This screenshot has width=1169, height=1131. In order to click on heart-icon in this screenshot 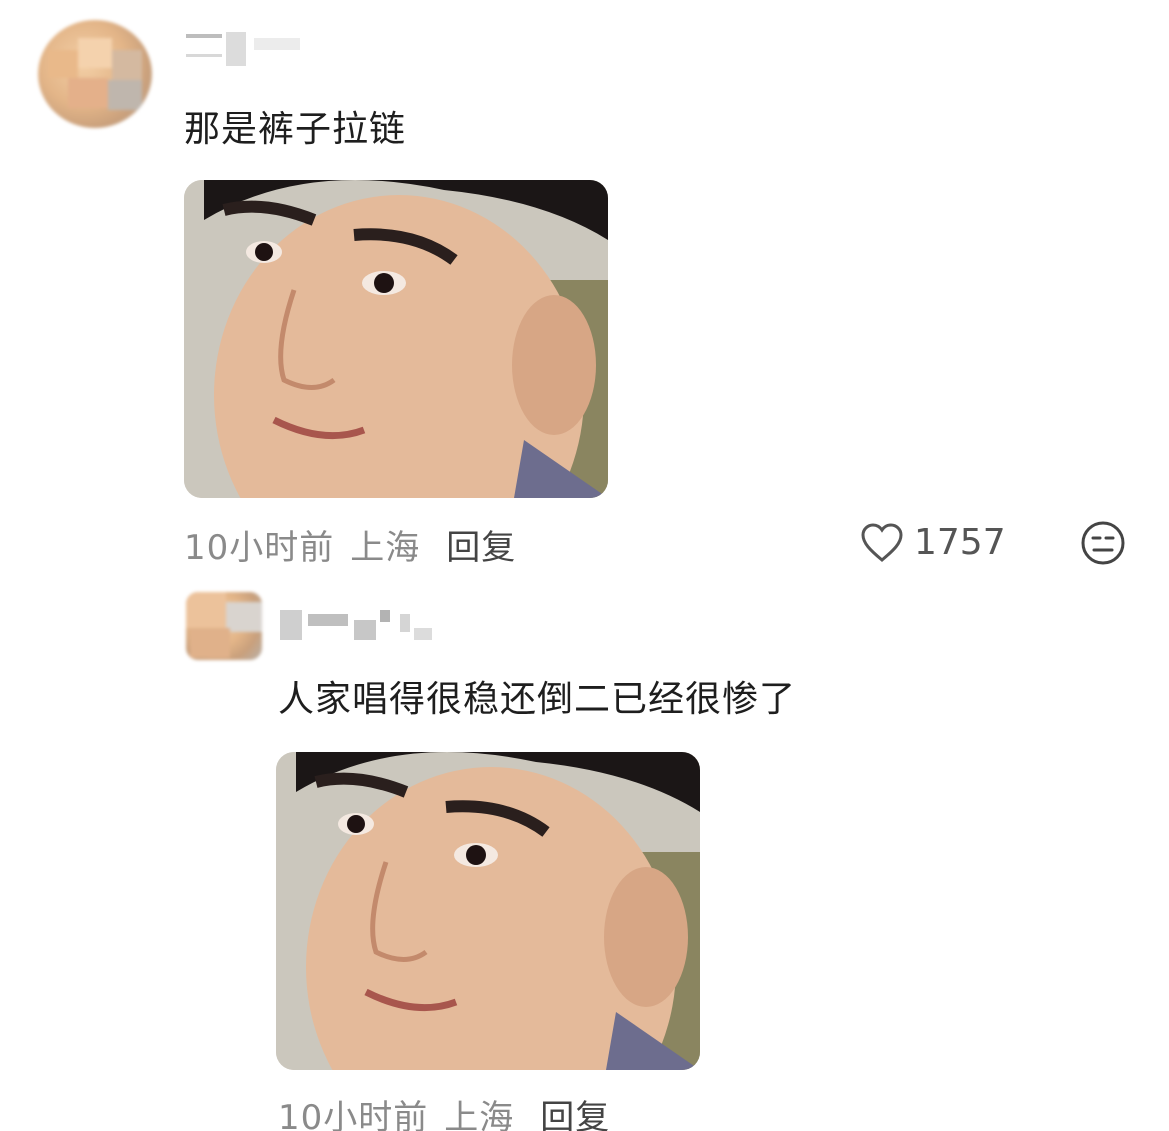, I will do `click(882, 542)`.